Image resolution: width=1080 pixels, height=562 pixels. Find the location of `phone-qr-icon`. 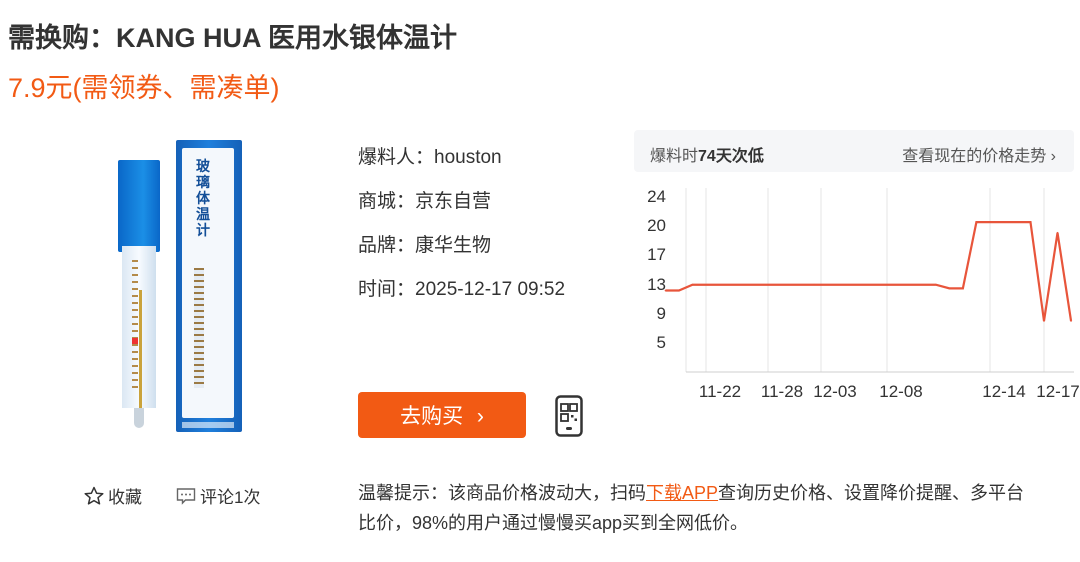

phone-qr-icon is located at coordinates (569, 416).